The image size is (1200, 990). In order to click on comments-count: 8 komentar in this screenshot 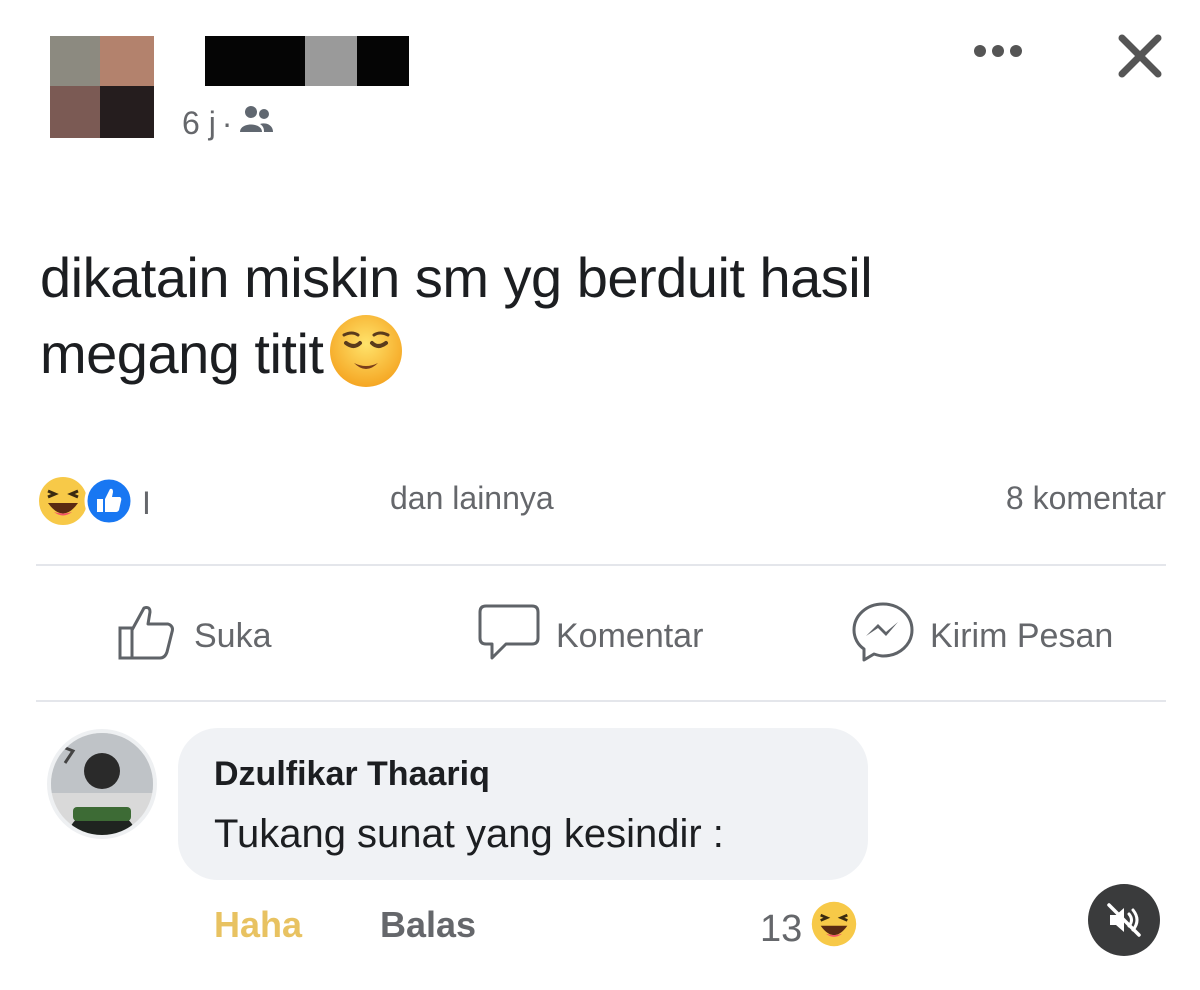, I will do `click(1086, 498)`.